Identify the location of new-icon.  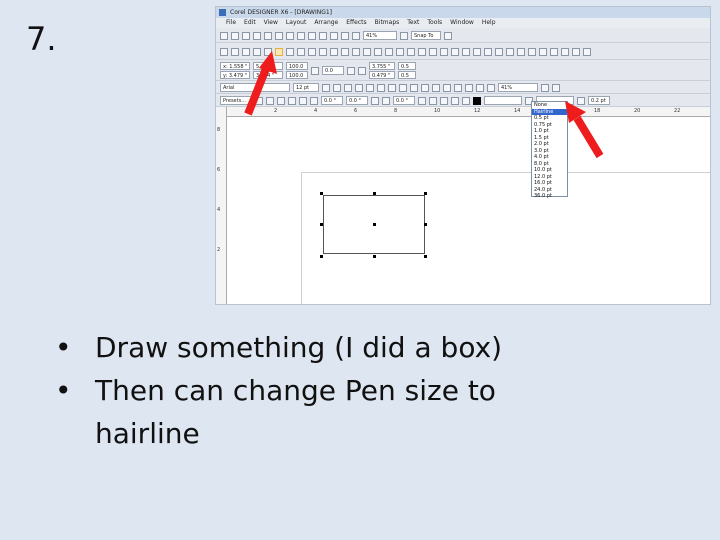
(224, 35).